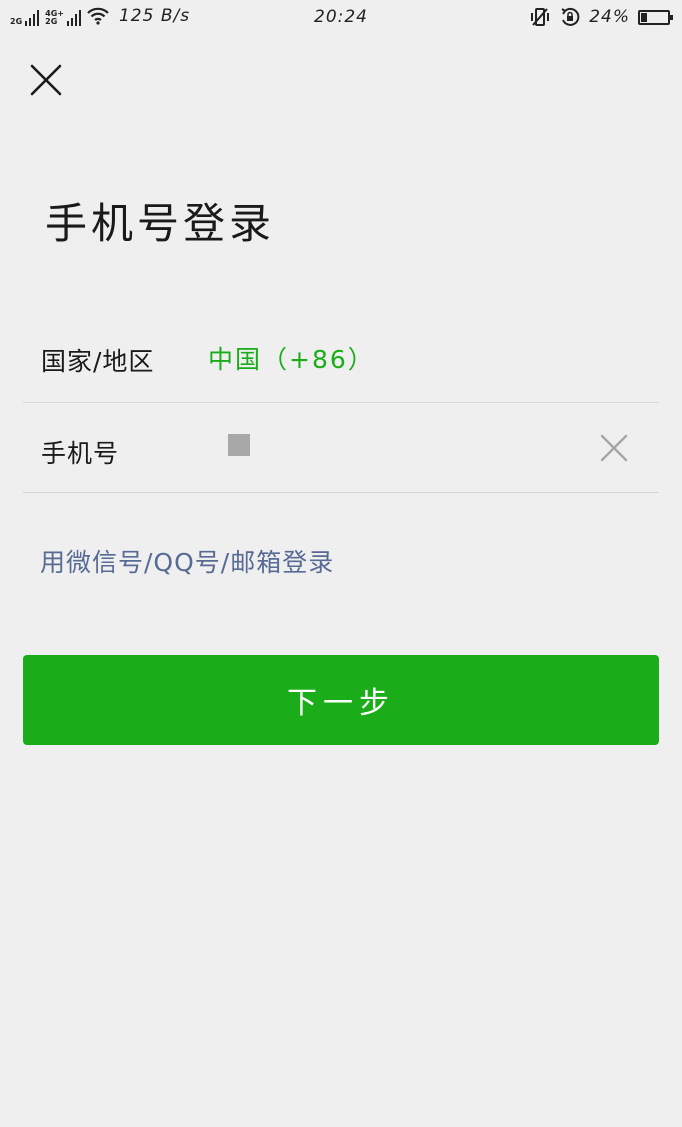 This screenshot has width=682, height=1127. Describe the element at coordinates (291, 358) in the screenshot. I see `region-value: 中国（+86）` at that location.